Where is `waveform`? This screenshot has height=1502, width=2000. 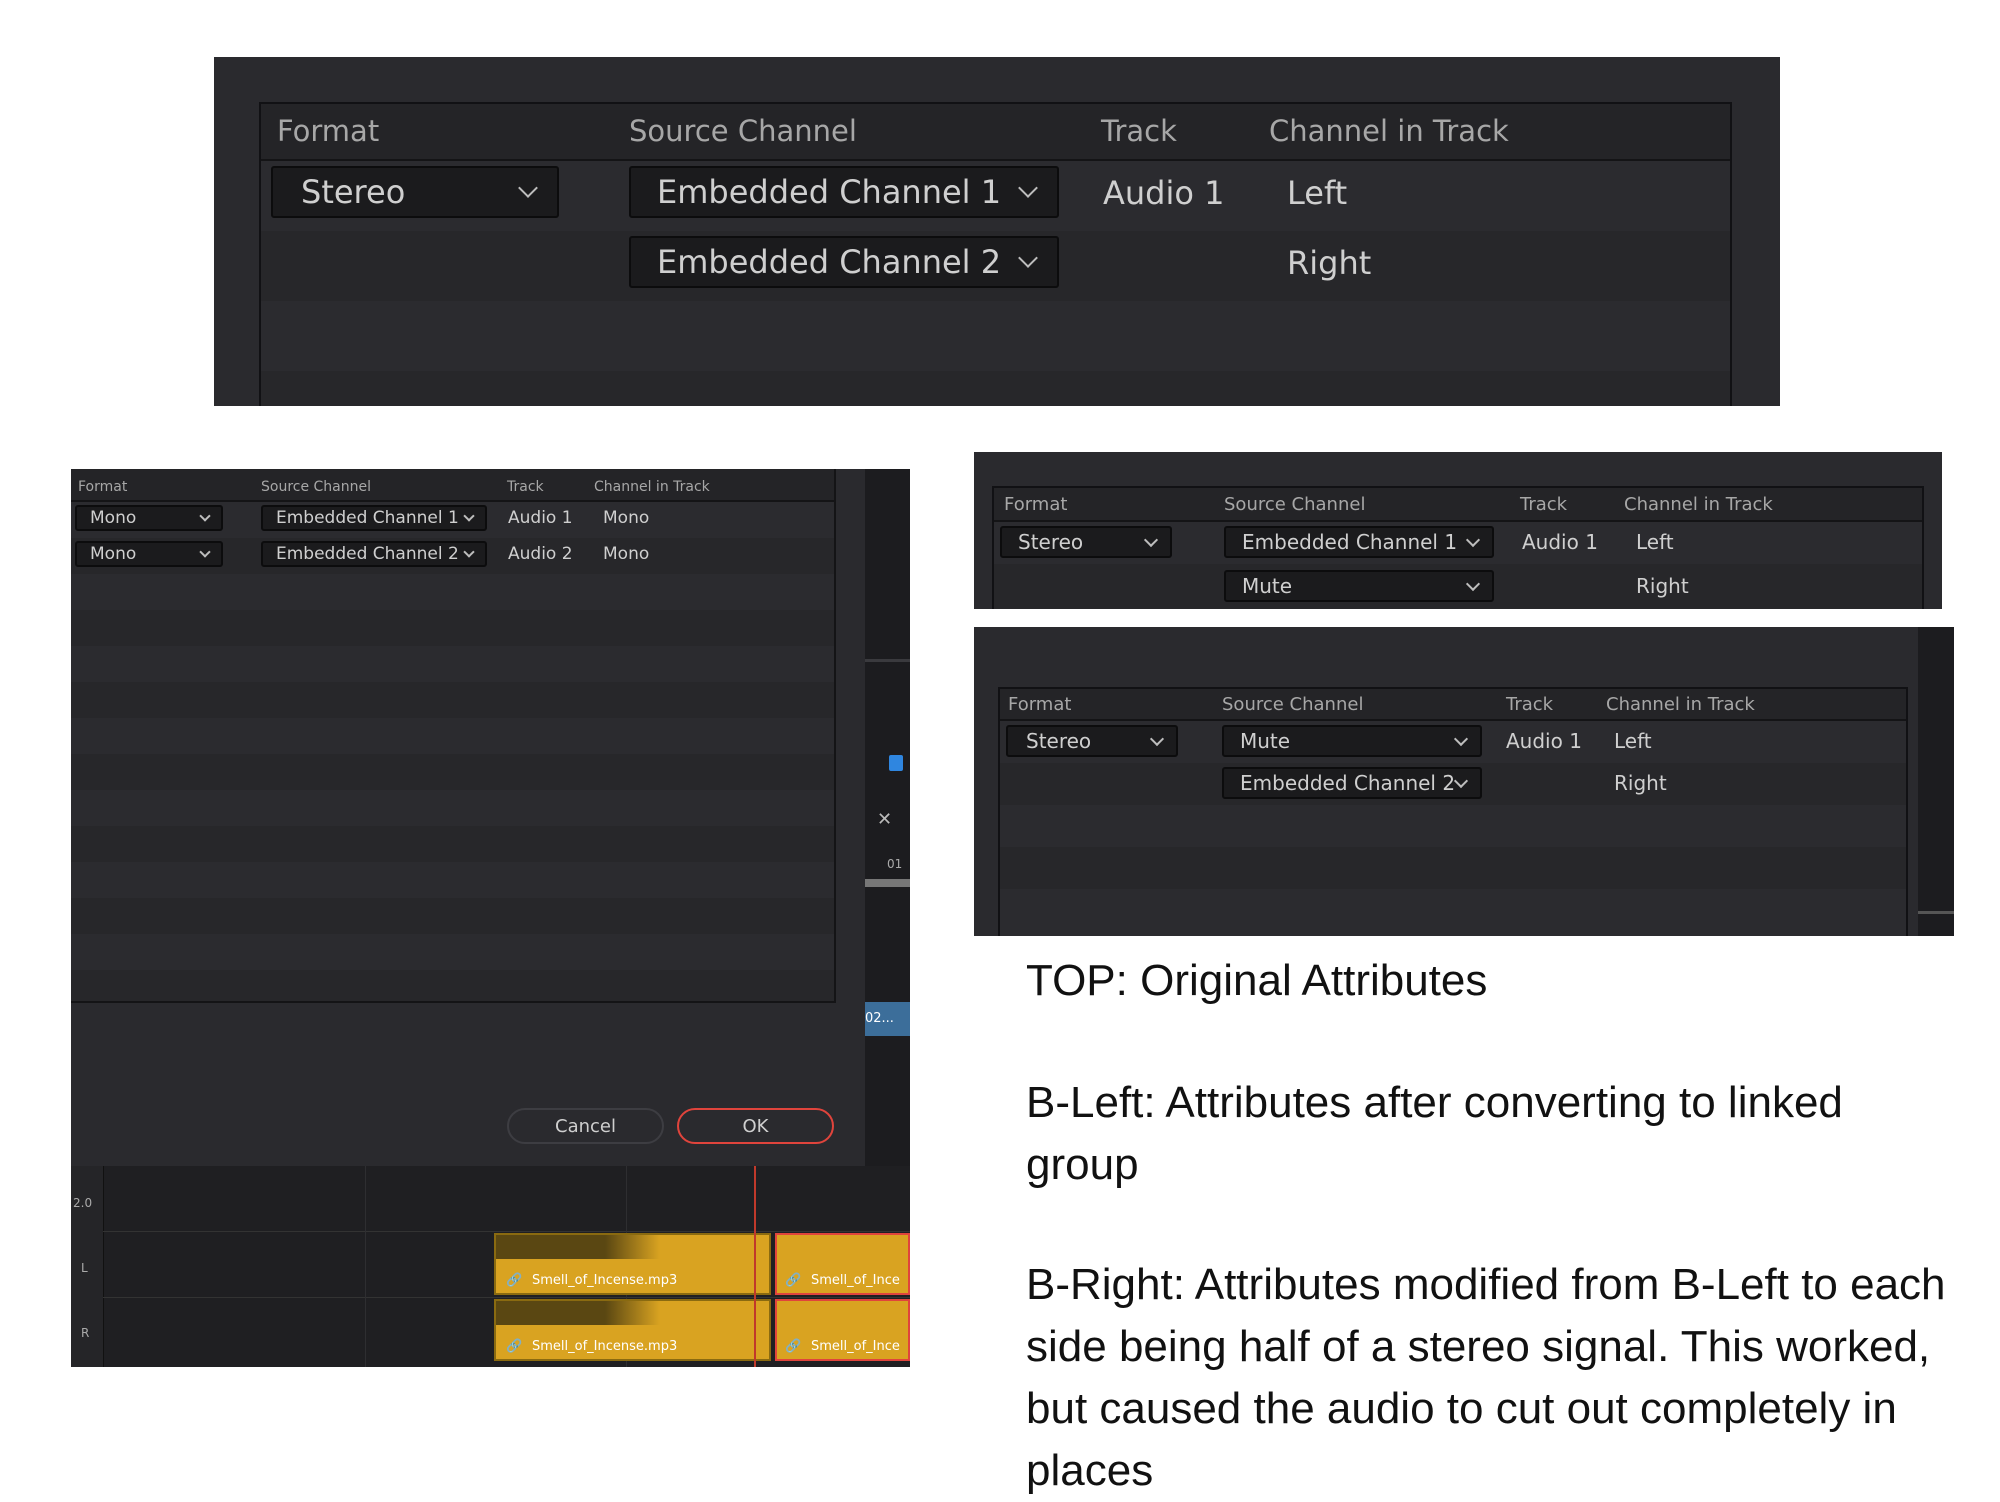
waveform is located at coordinates (632, 1247).